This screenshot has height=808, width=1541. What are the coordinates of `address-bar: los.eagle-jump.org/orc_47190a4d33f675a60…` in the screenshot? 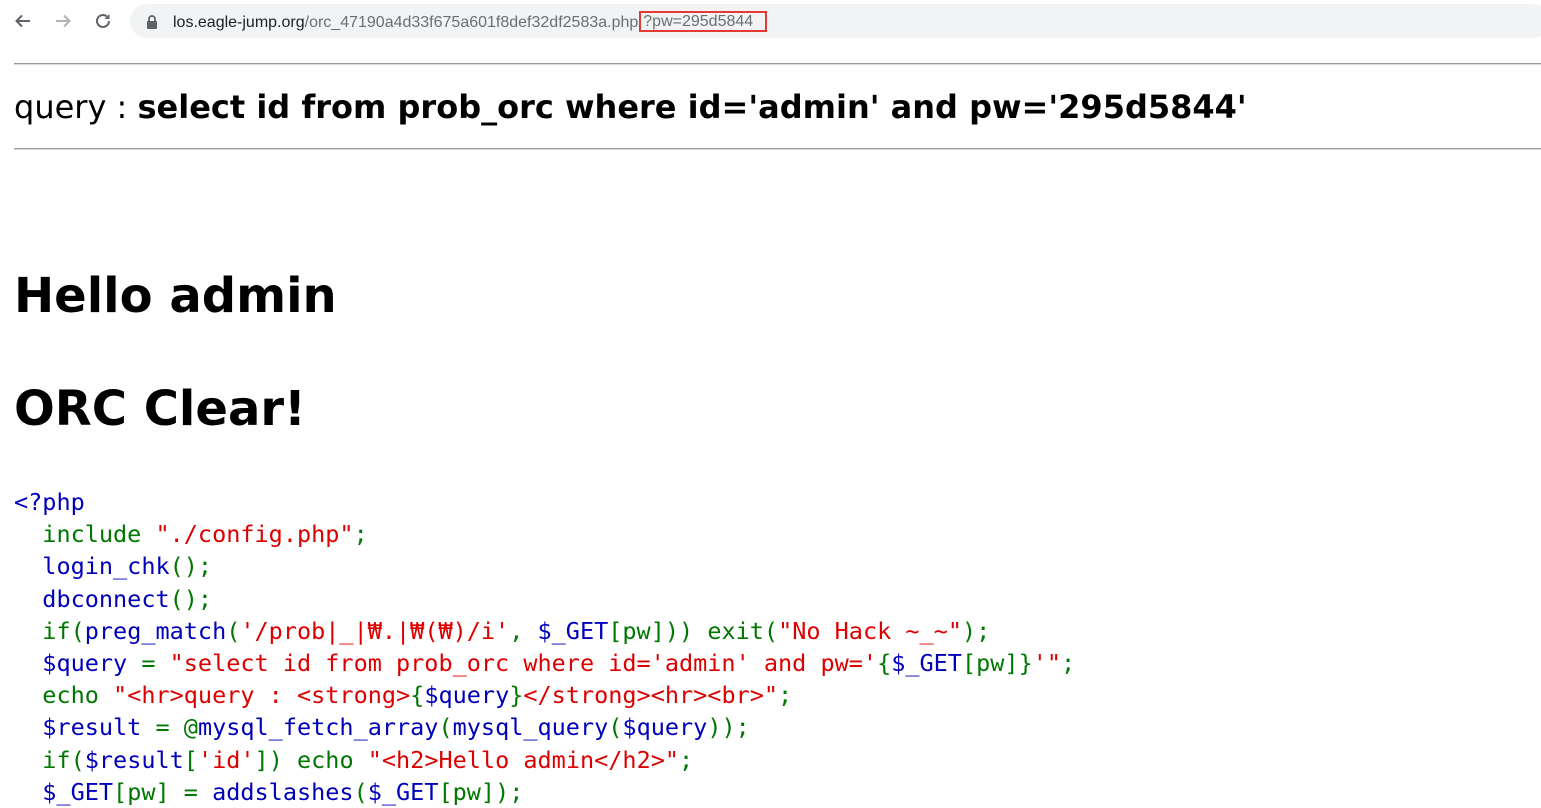 It's located at (835, 21).